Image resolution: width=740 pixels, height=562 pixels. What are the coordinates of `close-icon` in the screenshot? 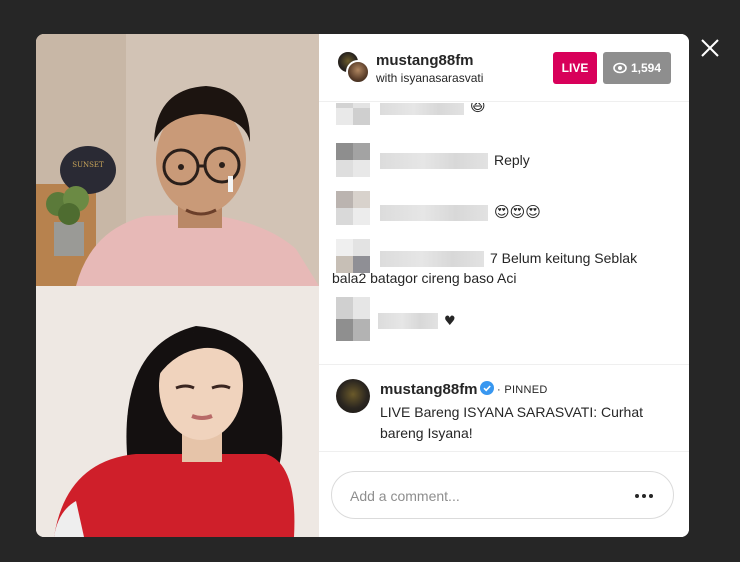 It's located at (710, 48).